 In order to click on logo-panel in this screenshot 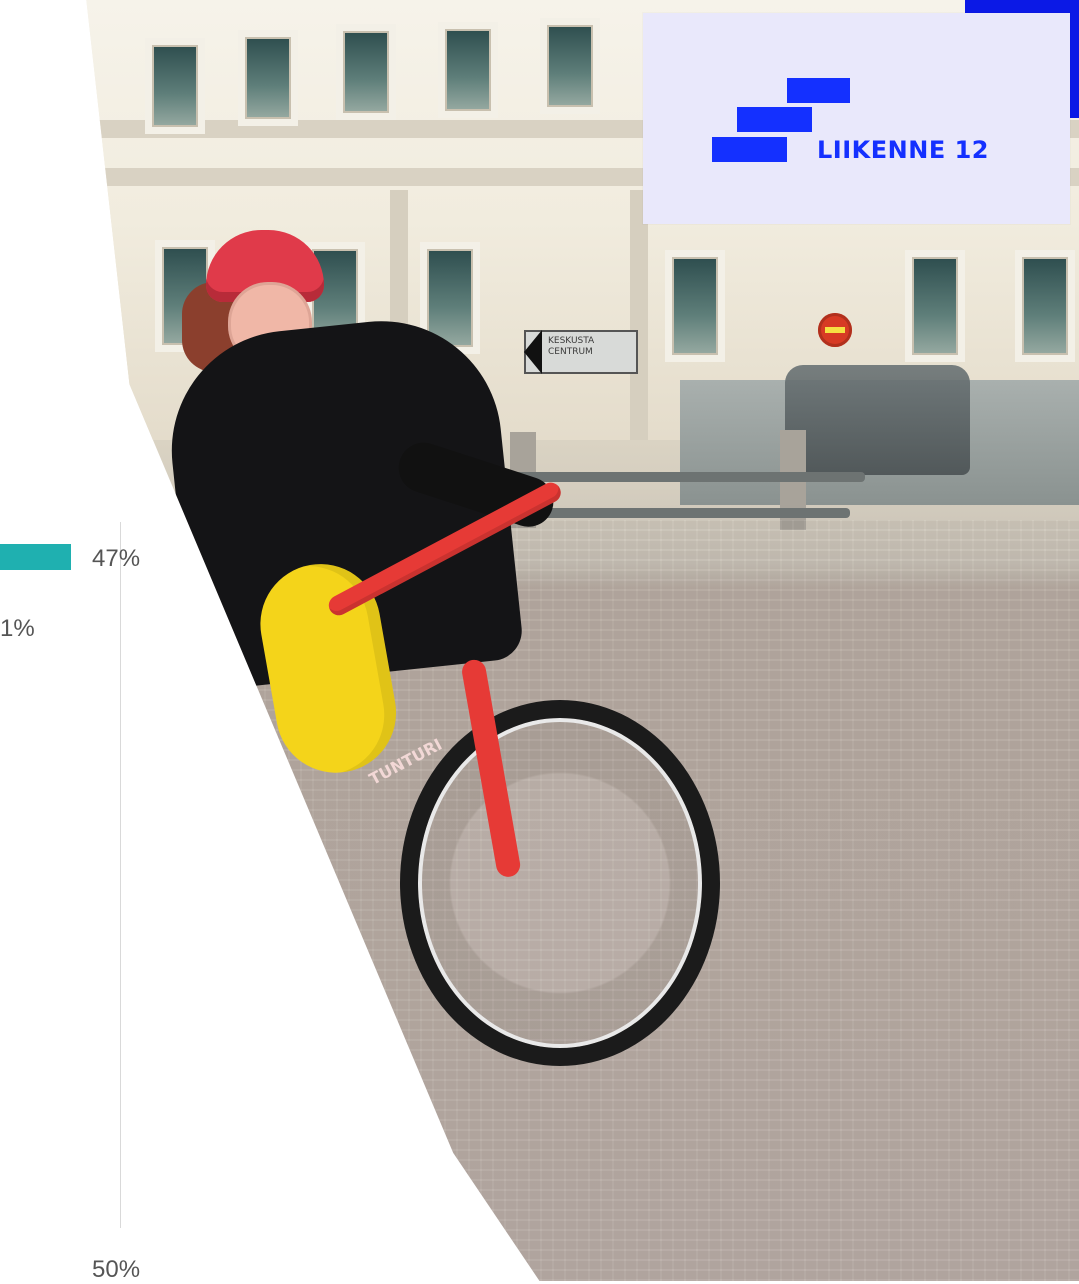, I will do `click(856, 118)`.